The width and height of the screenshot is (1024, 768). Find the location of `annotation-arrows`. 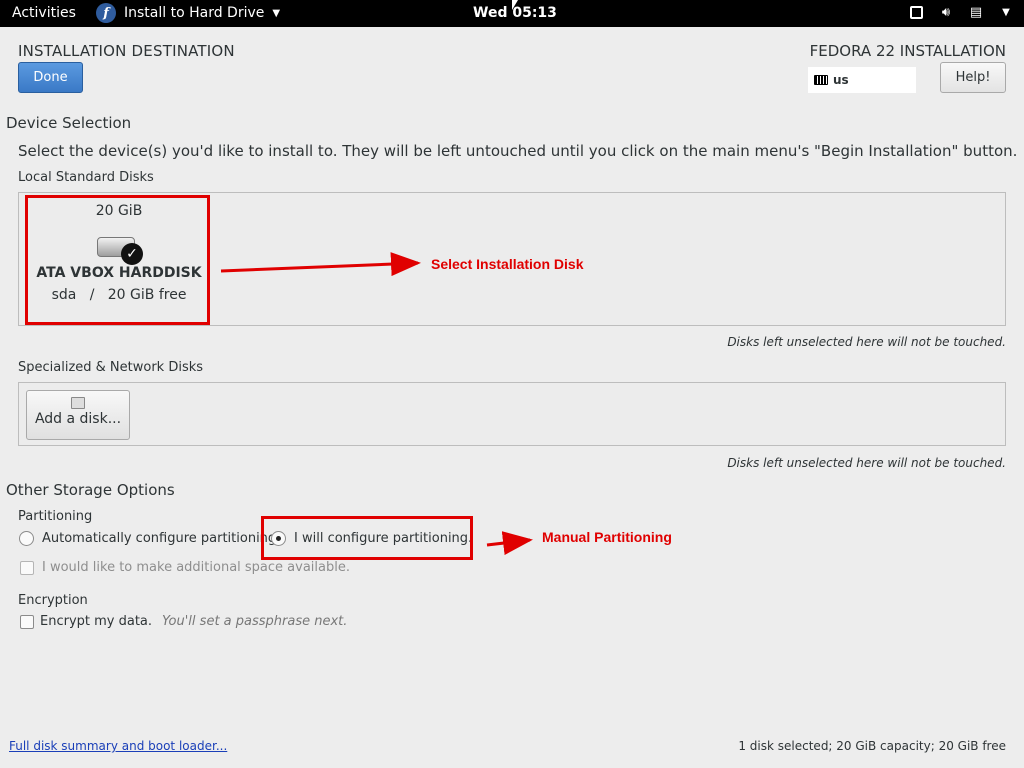

annotation-arrows is located at coordinates (376, 404).